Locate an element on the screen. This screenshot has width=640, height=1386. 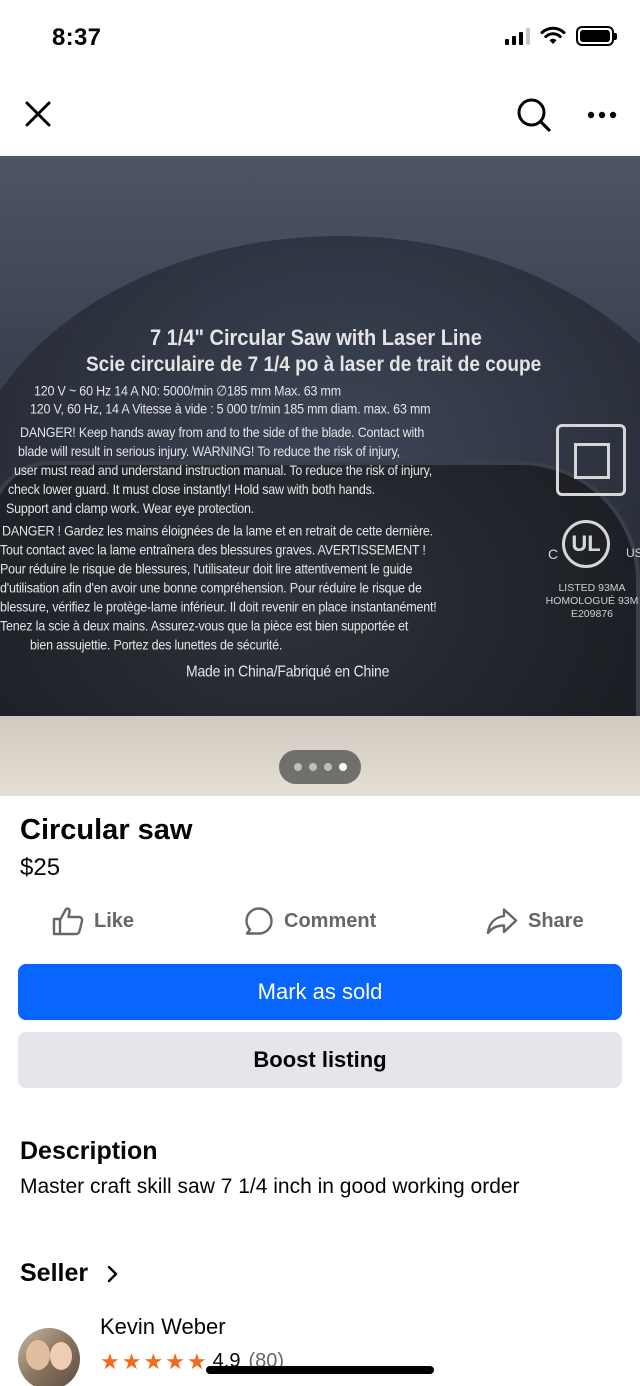
share-button: Share is located at coordinates (535, 921).